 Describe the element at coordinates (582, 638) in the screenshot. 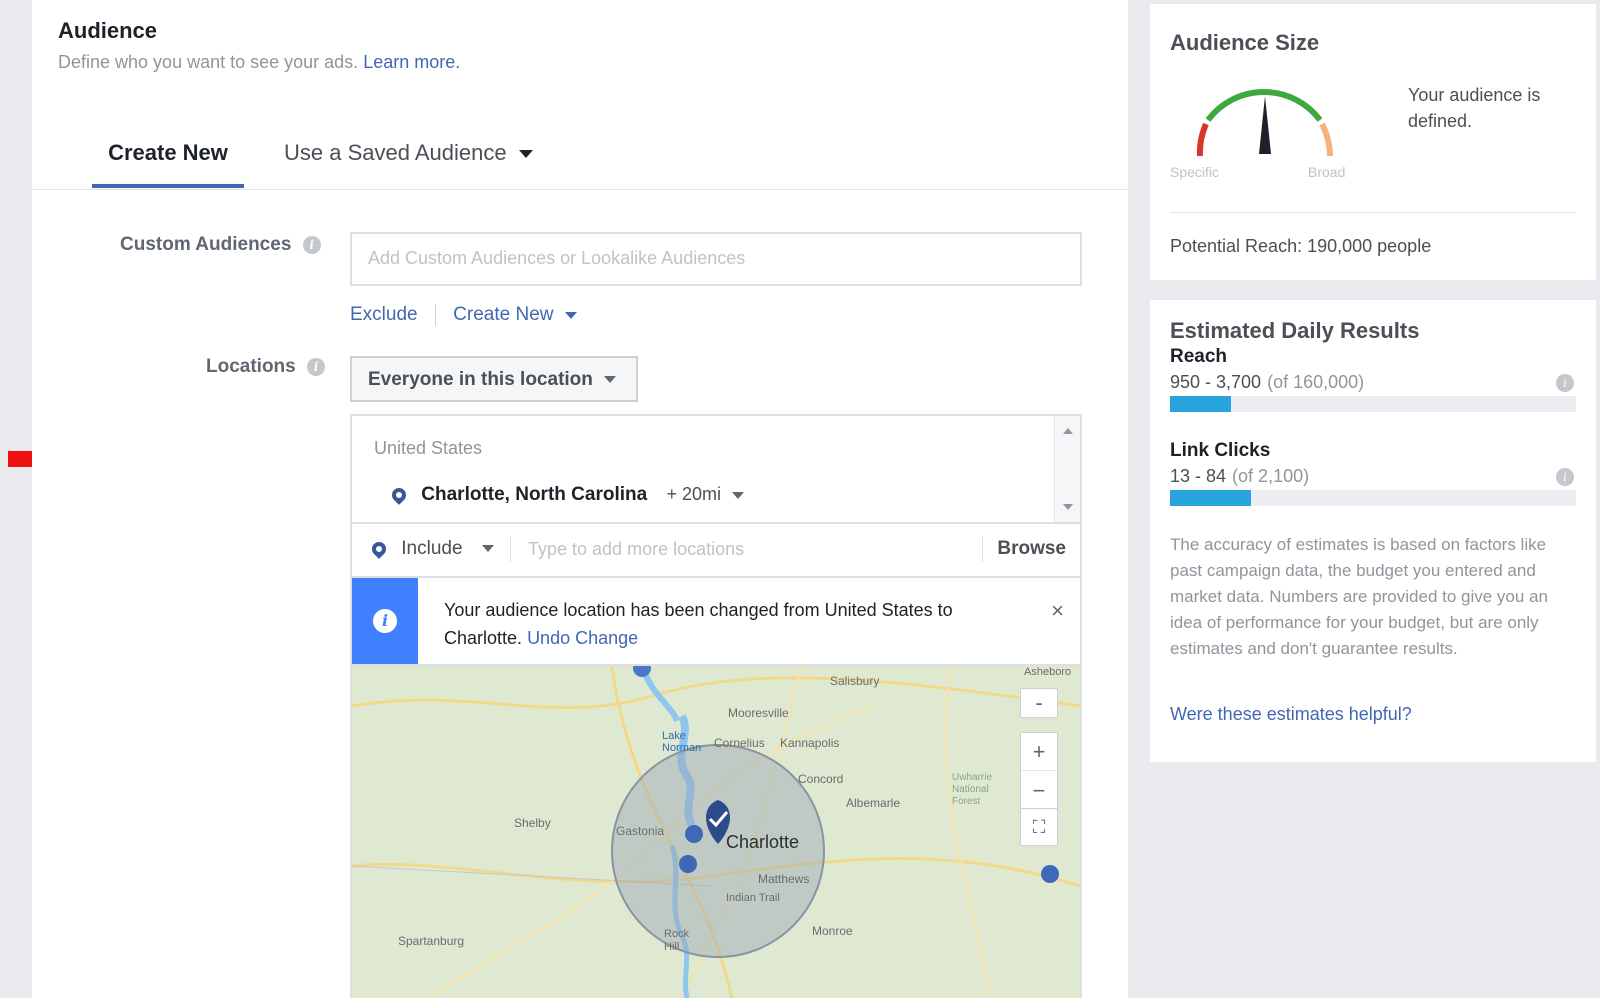

I see `undo-change-link: Undo Change` at that location.